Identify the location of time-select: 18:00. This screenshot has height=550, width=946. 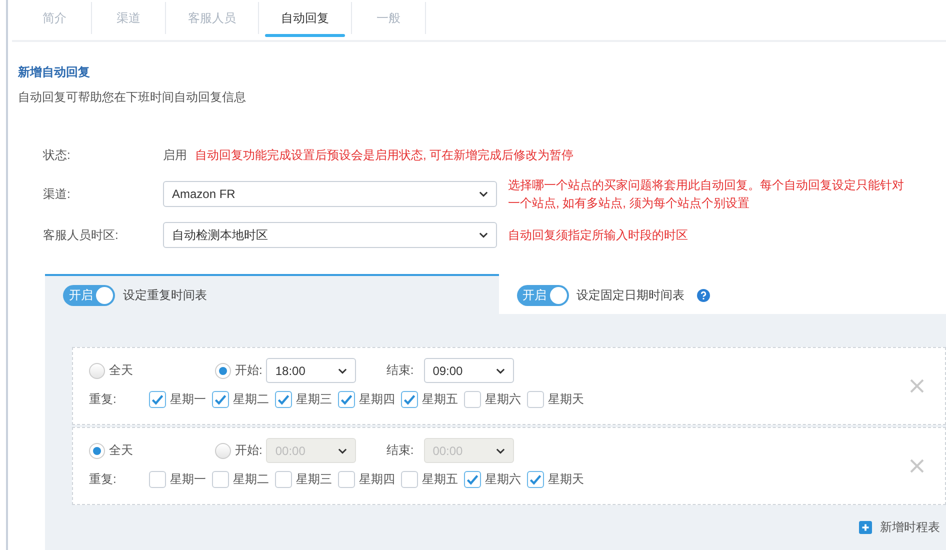
(311, 370).